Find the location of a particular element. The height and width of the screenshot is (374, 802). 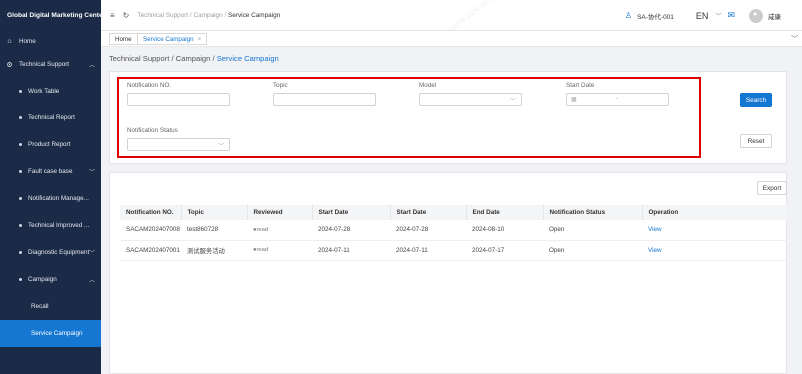

tab-label: Home is located at coordinates (123, 39).